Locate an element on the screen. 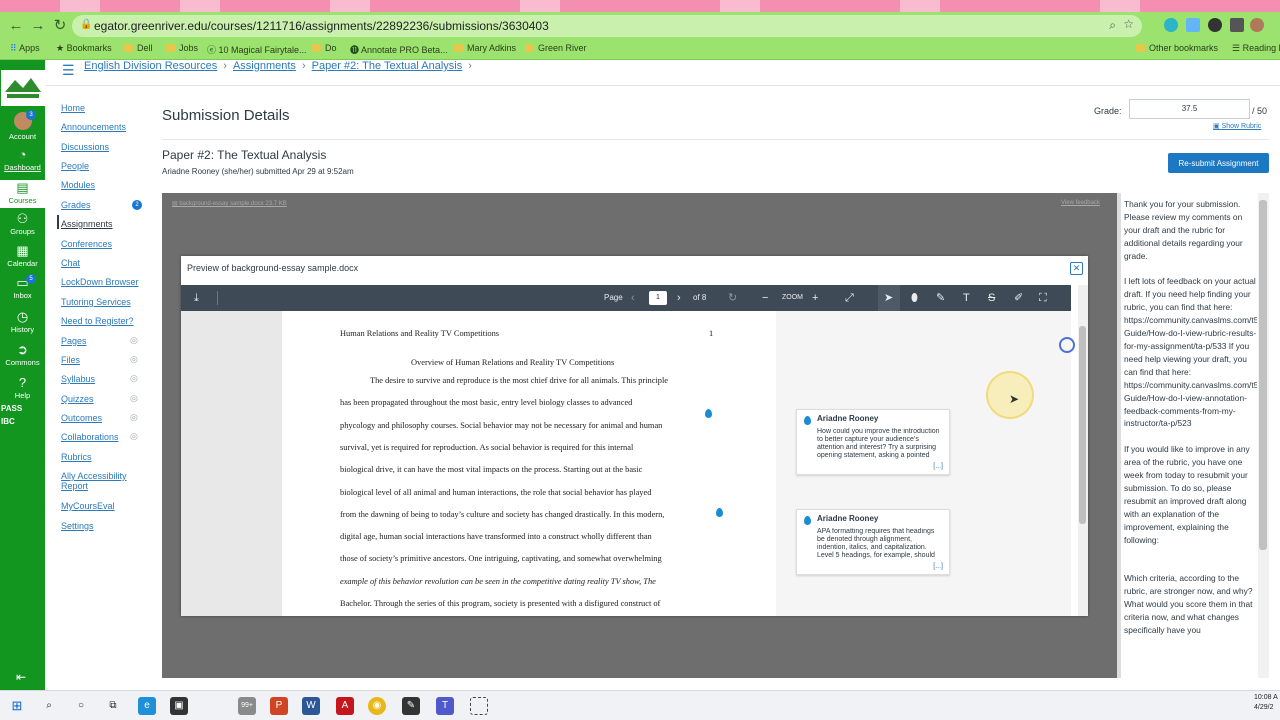 The width and height of the screenshot is (1280, 720). back-icon: ← is located at coordinates (16, 26).